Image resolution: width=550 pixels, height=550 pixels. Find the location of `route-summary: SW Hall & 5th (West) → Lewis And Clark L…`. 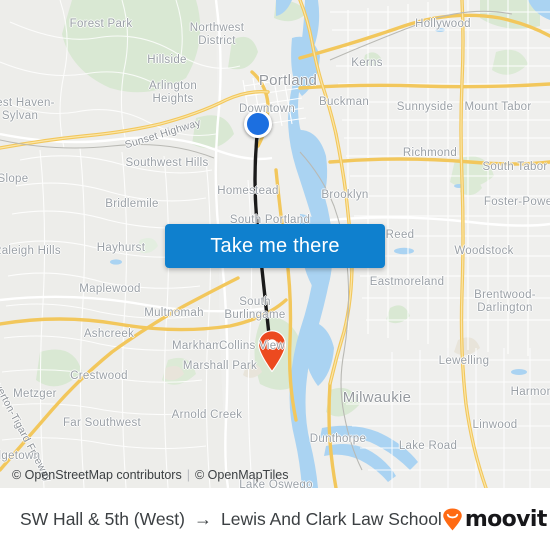

route-summary: SW Hall & 5th (West) → Lewis And Clark L… is located at coordinates (231, 519).